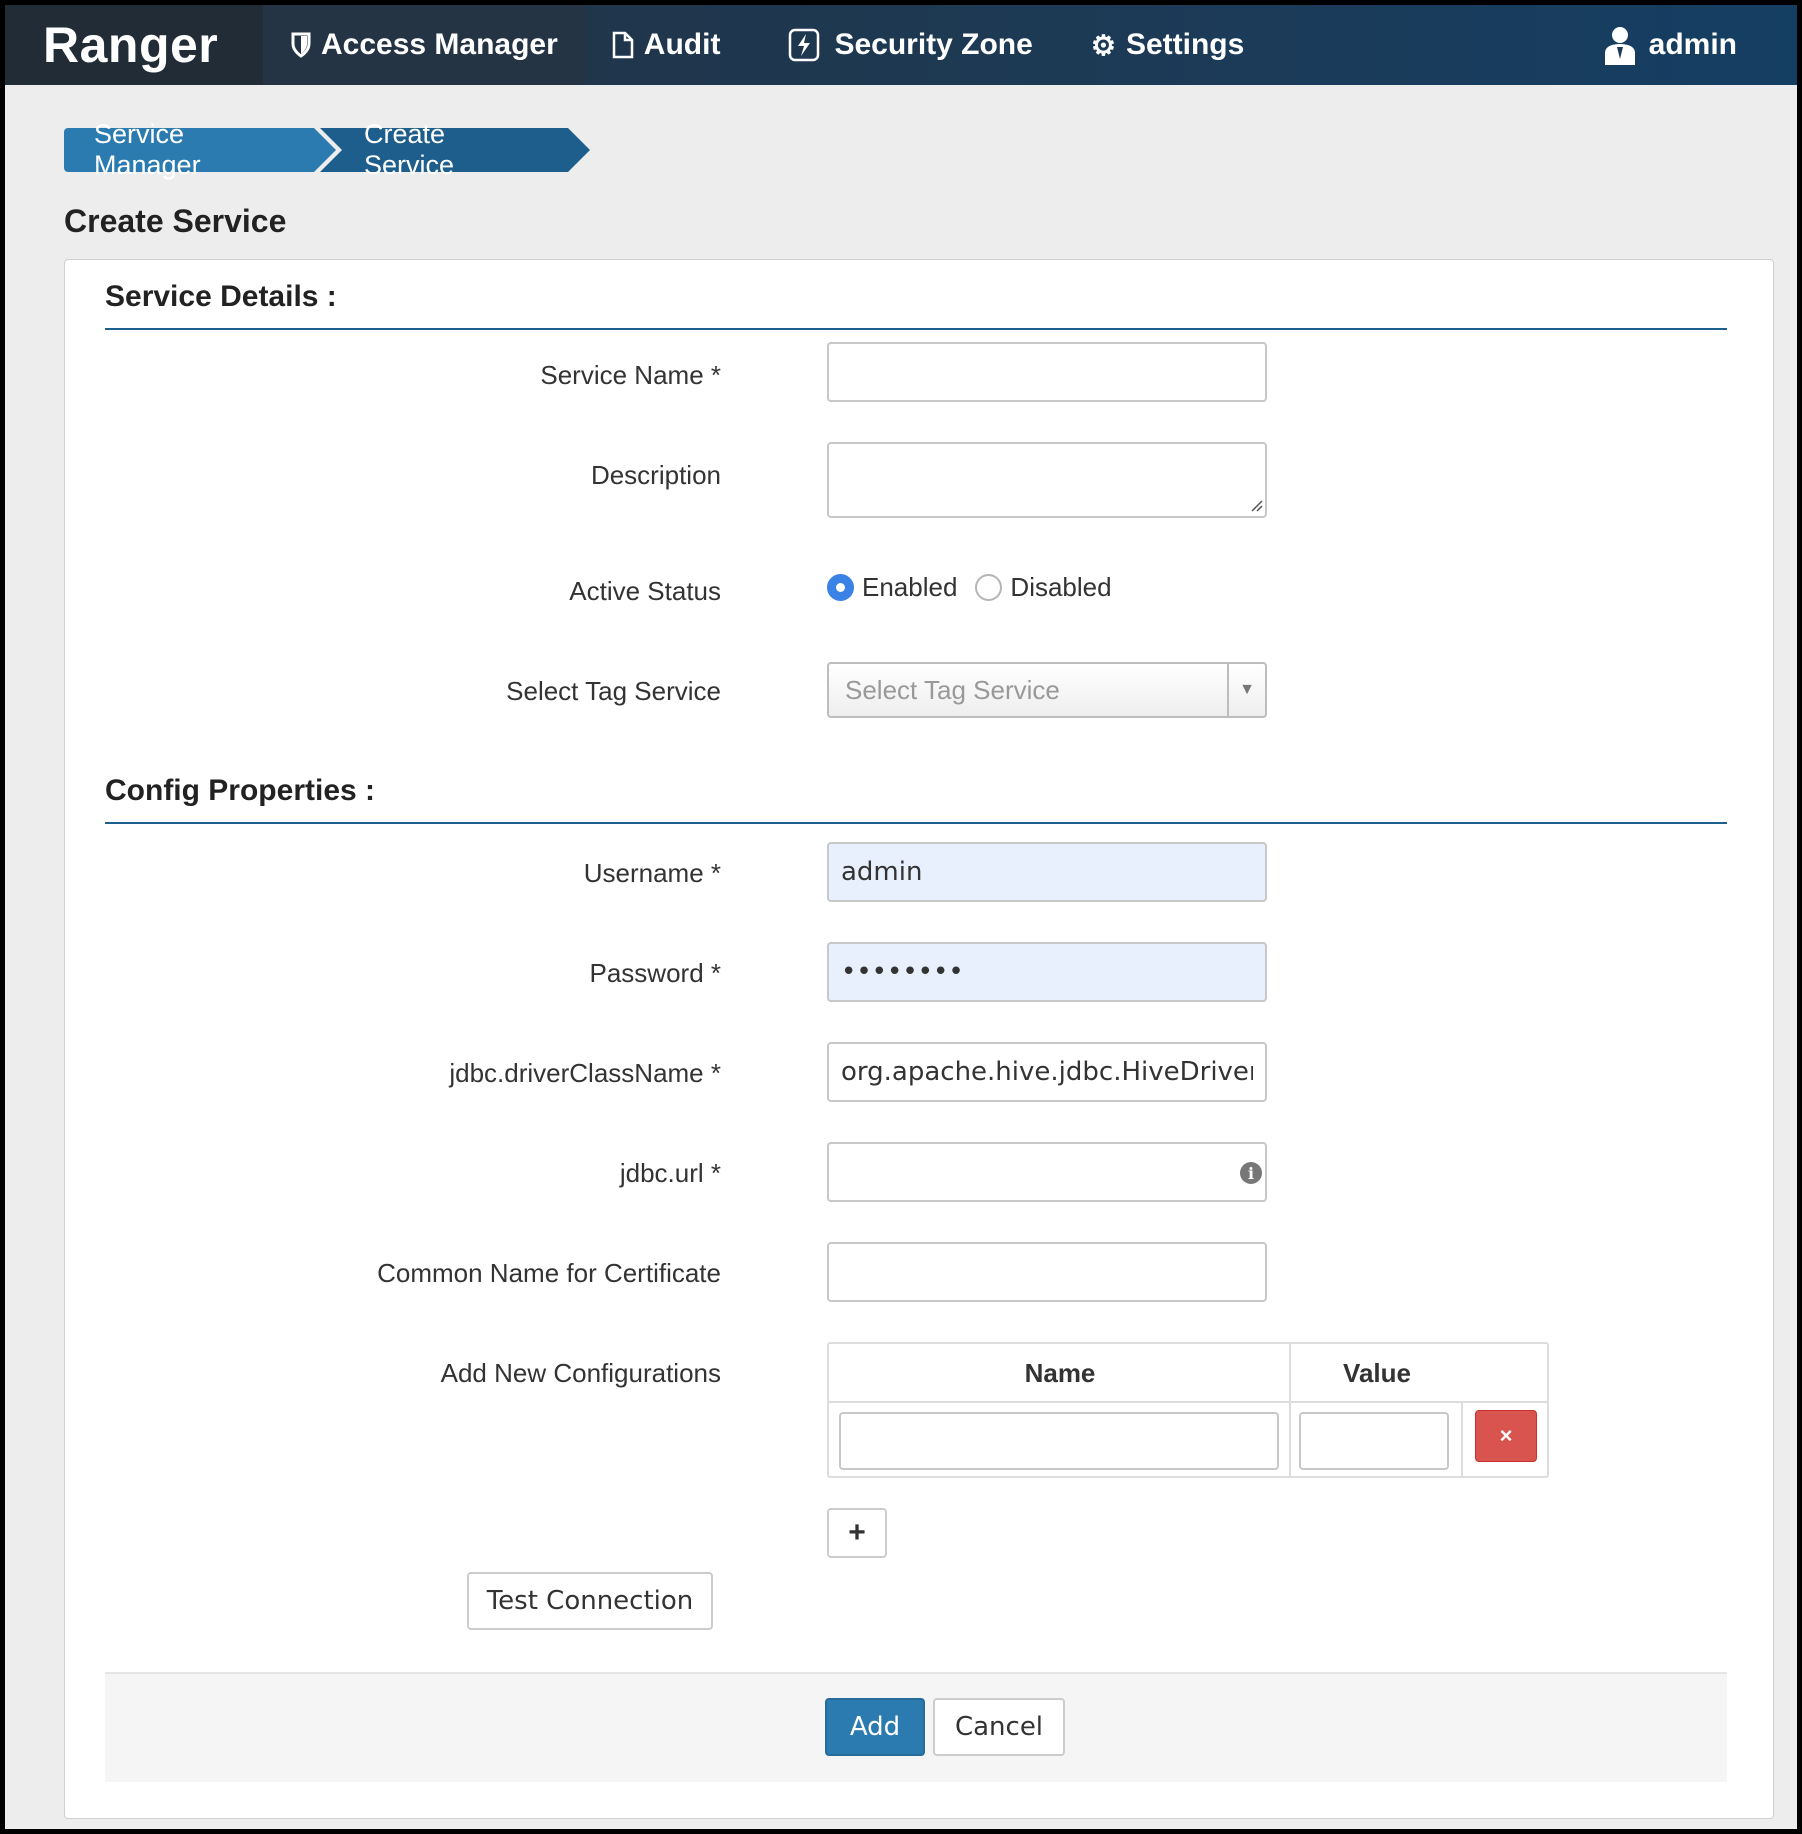 The image size is (1802, 1834). I want to click on service-name-input, so click(1047, 372).